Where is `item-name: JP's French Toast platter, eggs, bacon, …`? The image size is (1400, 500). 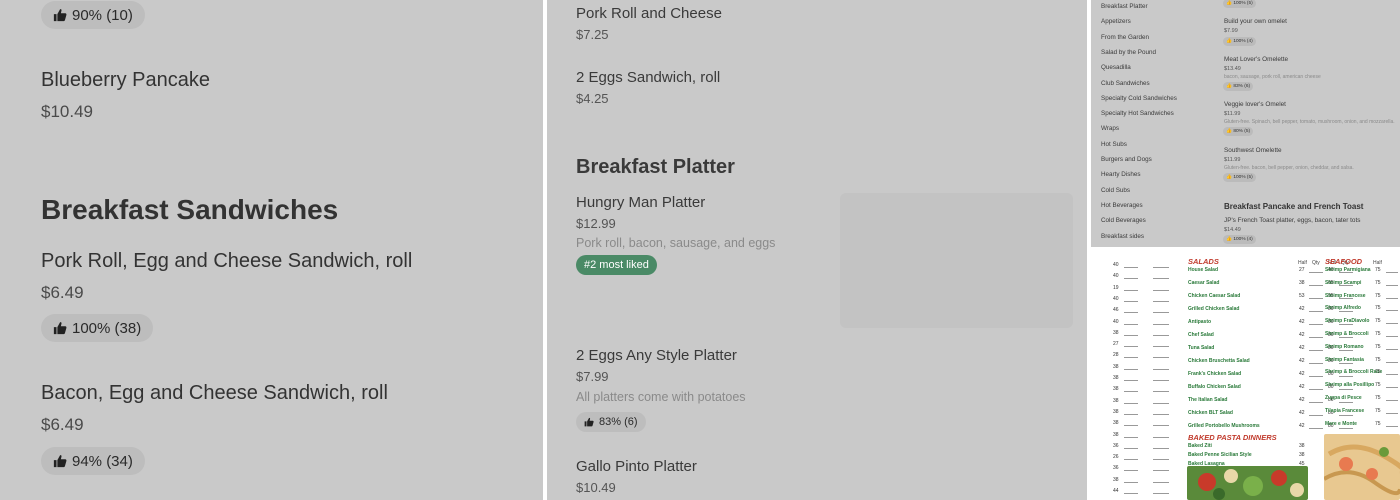
item-name: JP's French Toast platter, eggs, bacon, … is located at coordinates (1292, 220).